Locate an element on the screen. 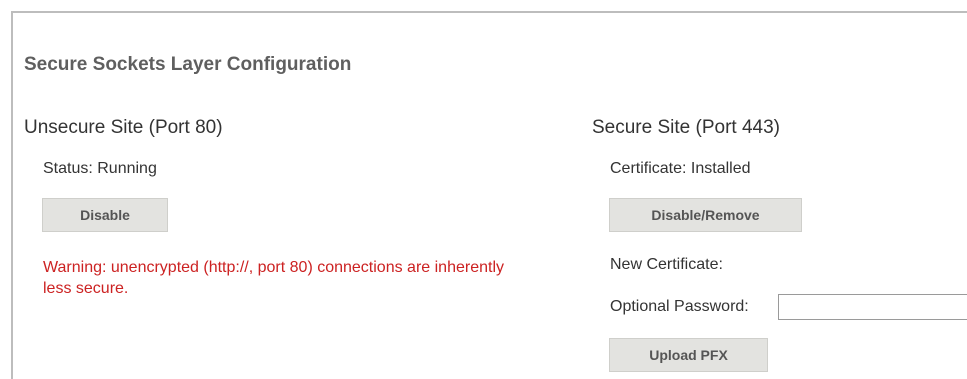 This screenshot has height=379, width=967. secure-site-heading: Secure Site (Port 443) is located at coordinates (686, 127).